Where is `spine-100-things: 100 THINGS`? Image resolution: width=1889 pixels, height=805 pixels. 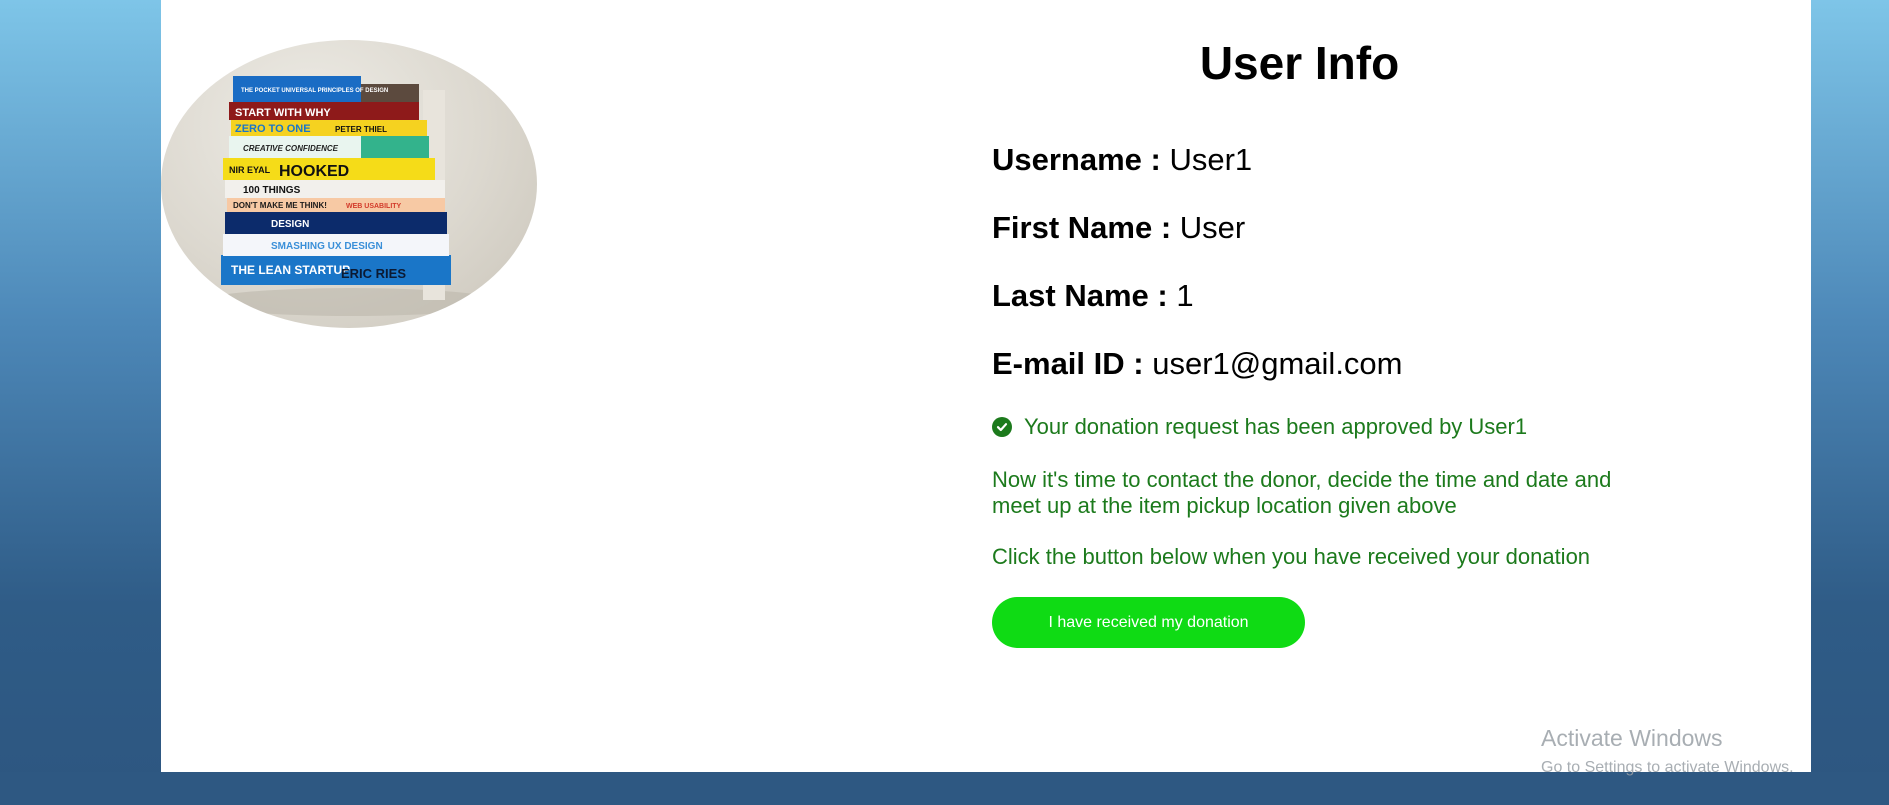 spine-100-things: 100 THINGS is located at coordinates (272, 190).